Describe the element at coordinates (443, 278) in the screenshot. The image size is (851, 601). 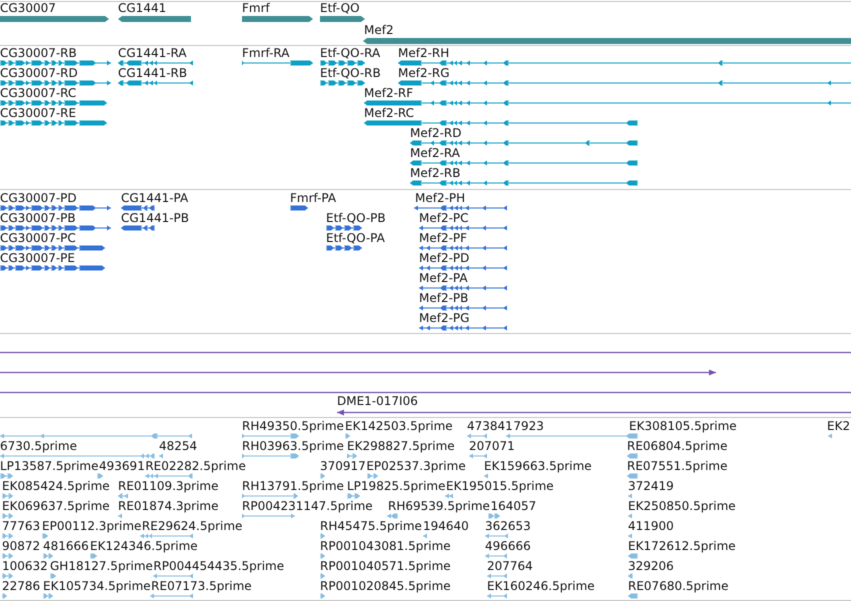
I see `protein-label: Mef2-PA` at that location.